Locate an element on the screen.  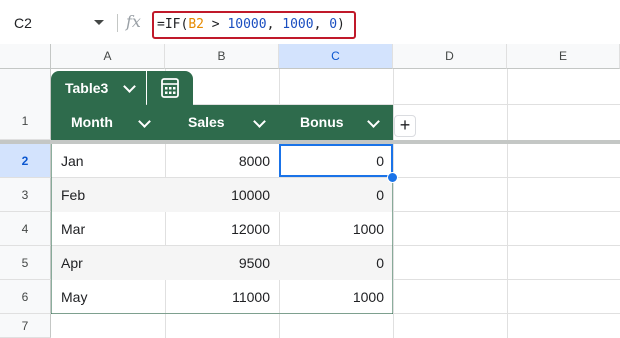
formula-token: ) is located at coordinates (341, 24).